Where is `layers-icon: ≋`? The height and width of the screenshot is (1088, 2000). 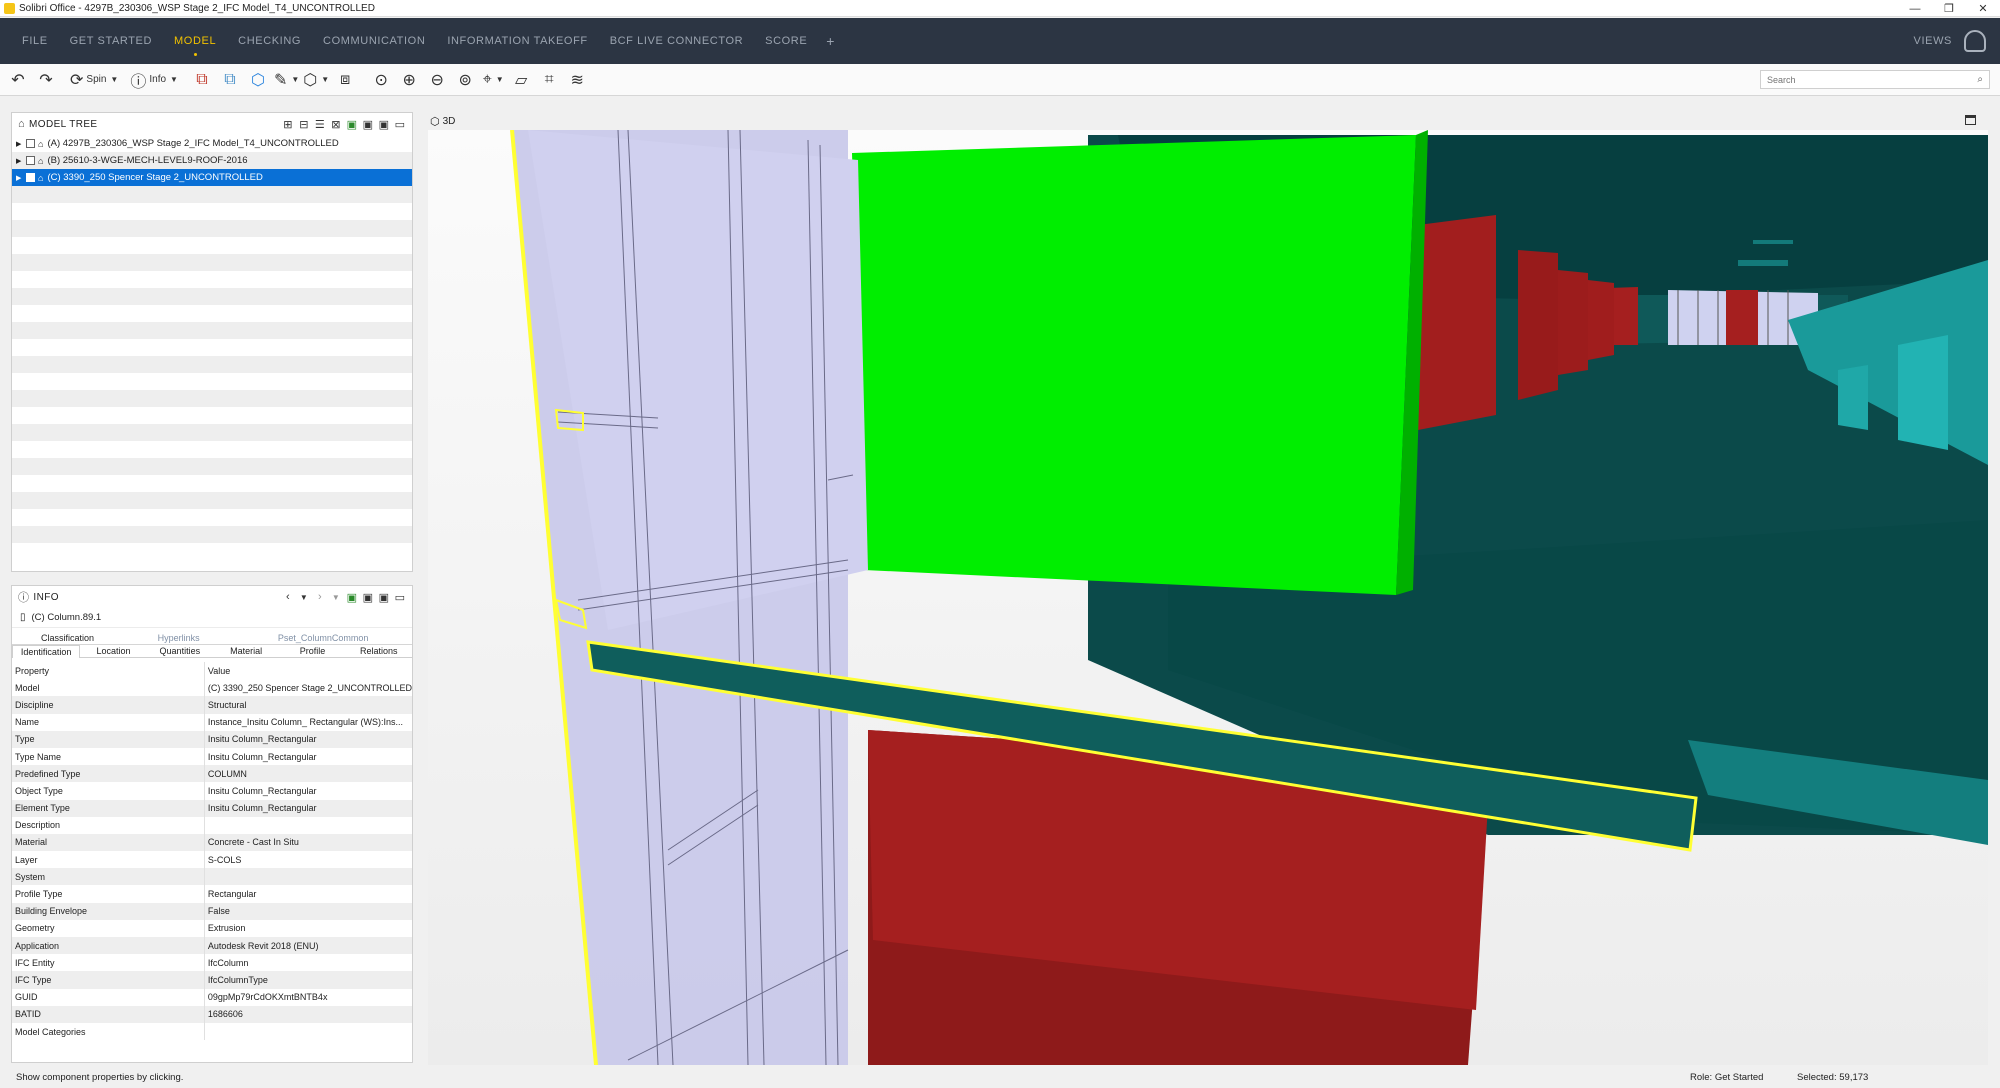 layers-icon: ≋ is located at coordinates (577, 80).